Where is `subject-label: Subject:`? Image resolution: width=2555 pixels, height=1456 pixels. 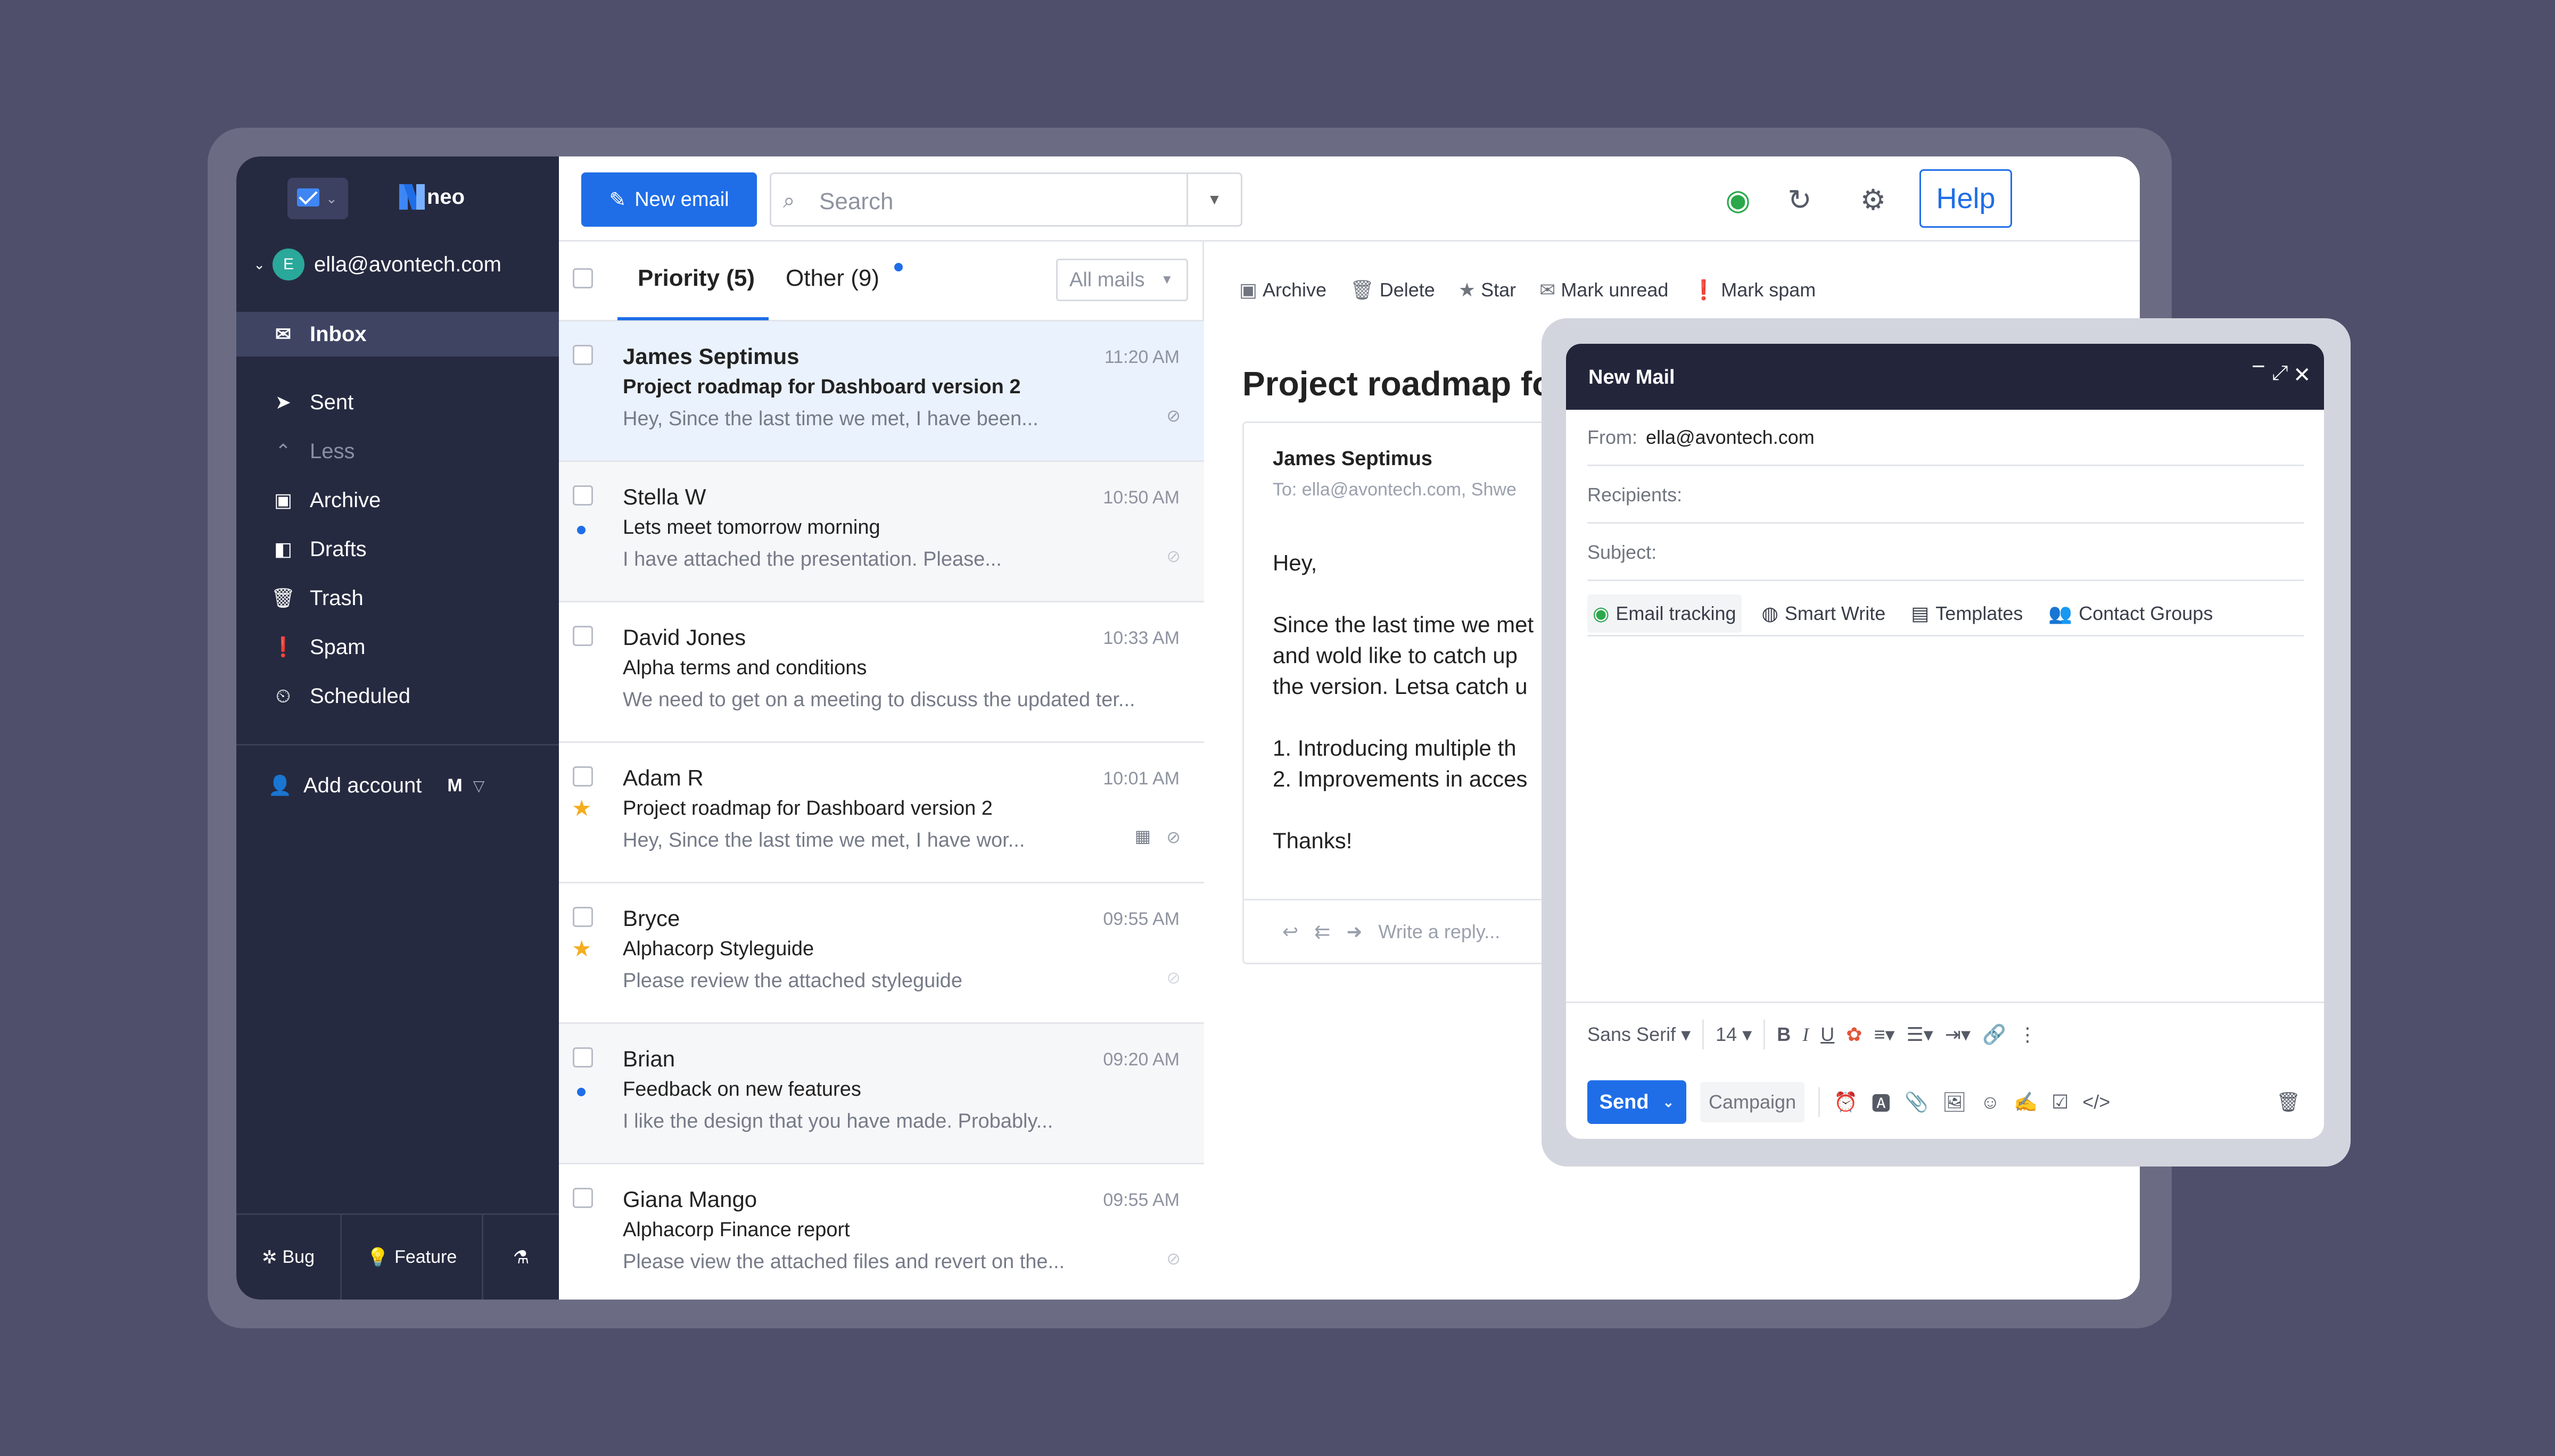 subject-label: Subject: is located at coordinates (1622, 552).